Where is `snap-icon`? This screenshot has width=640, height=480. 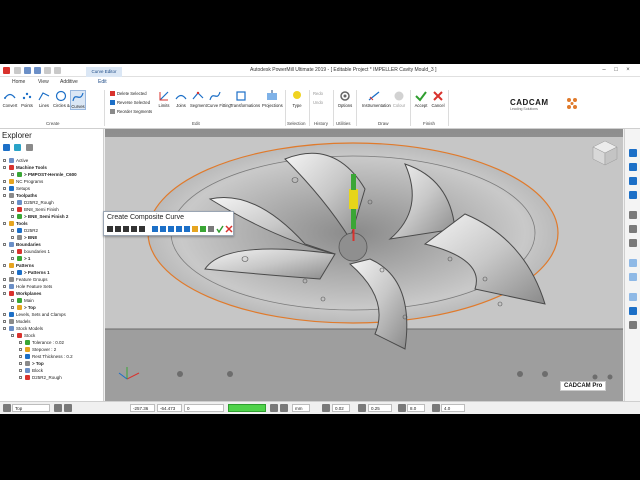
snap-icon is located at coordinates (274, 408).